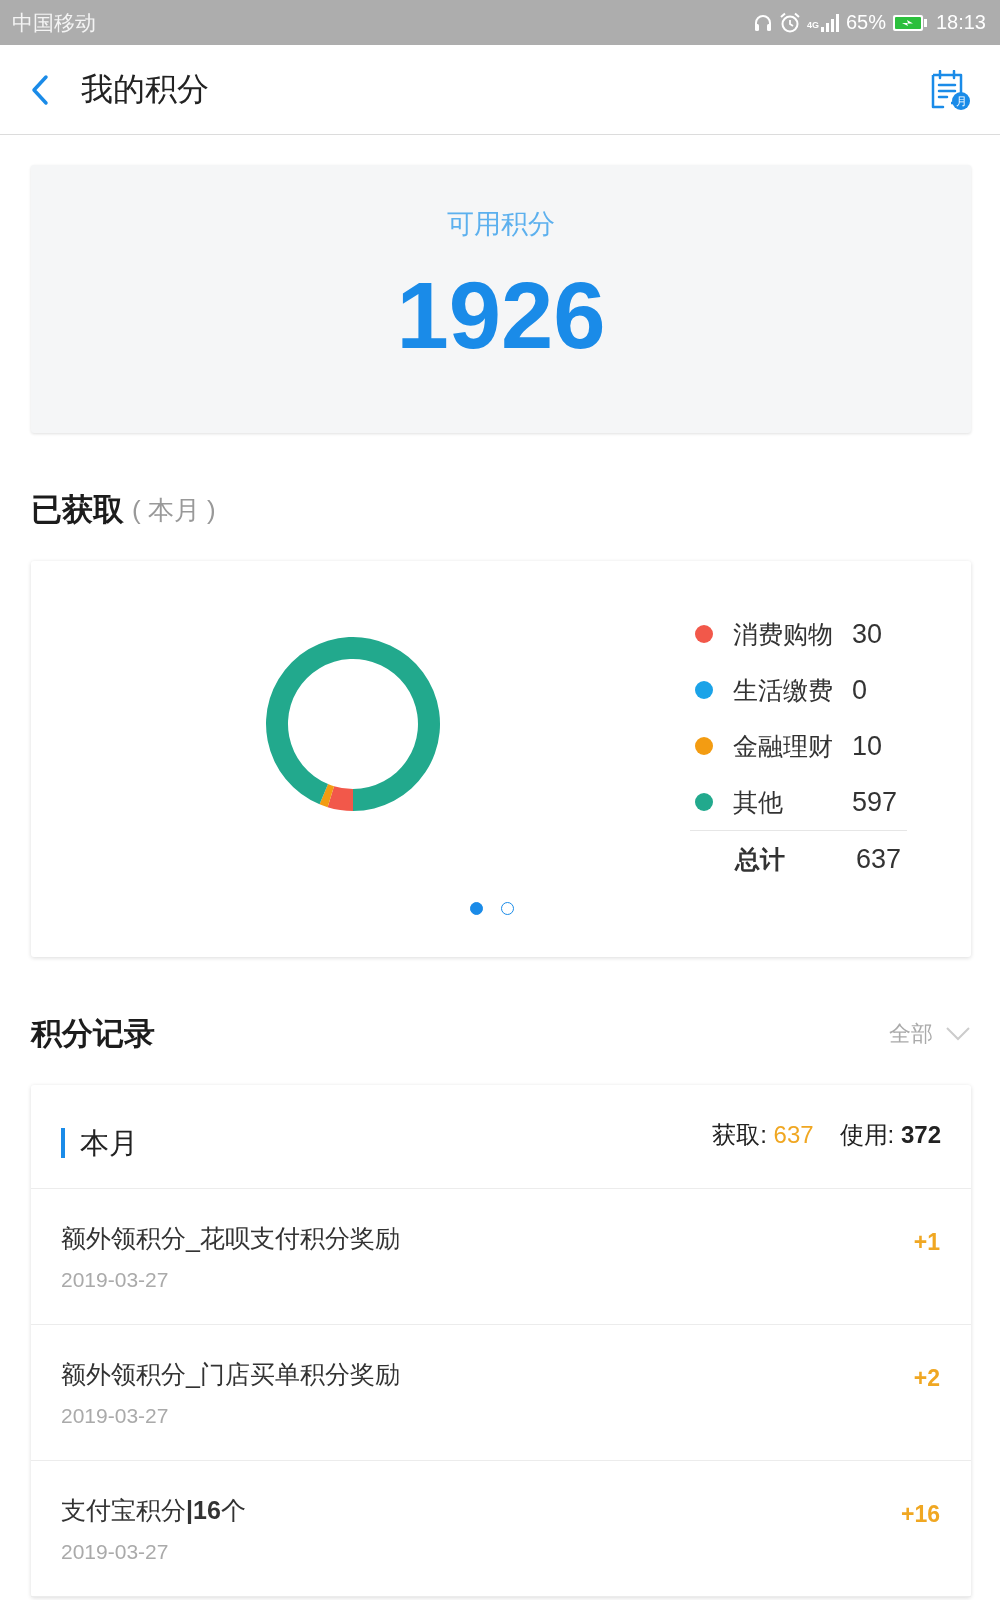 Image resolution: width=1000 pixels, height=1600 pixels. Describe the element at coordinates (501, 224) in the screenshot. I see `balance-label: 可用积分` at that location.